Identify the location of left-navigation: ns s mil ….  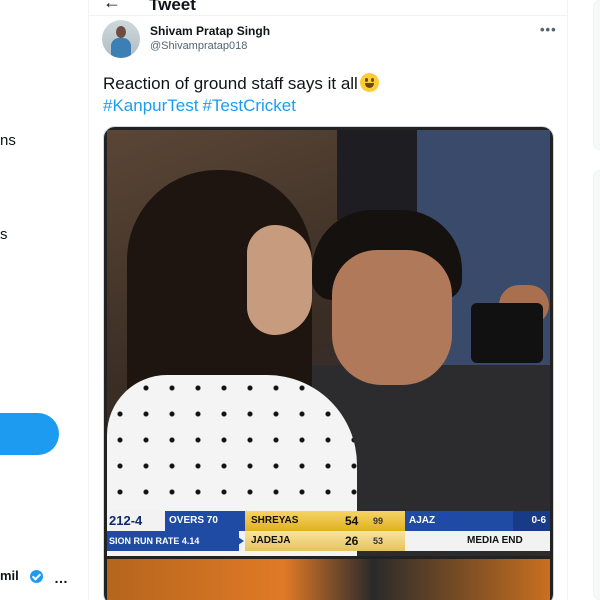
(44, 300).